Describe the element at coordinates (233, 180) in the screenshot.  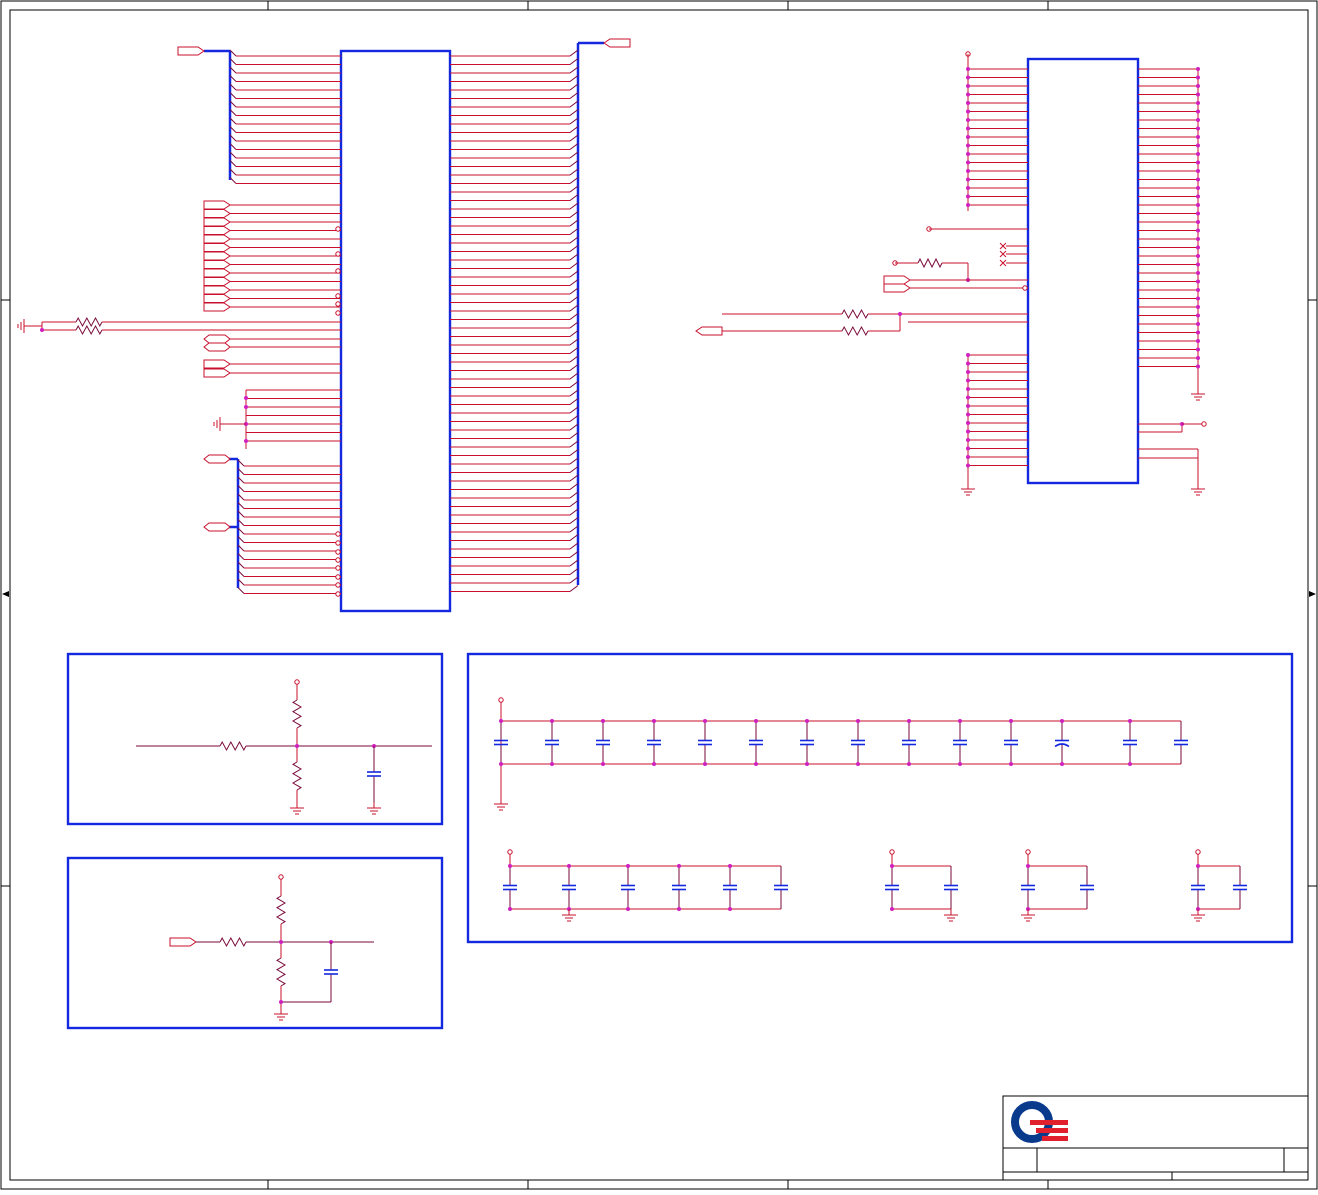
I see `bus-entry` at that location.